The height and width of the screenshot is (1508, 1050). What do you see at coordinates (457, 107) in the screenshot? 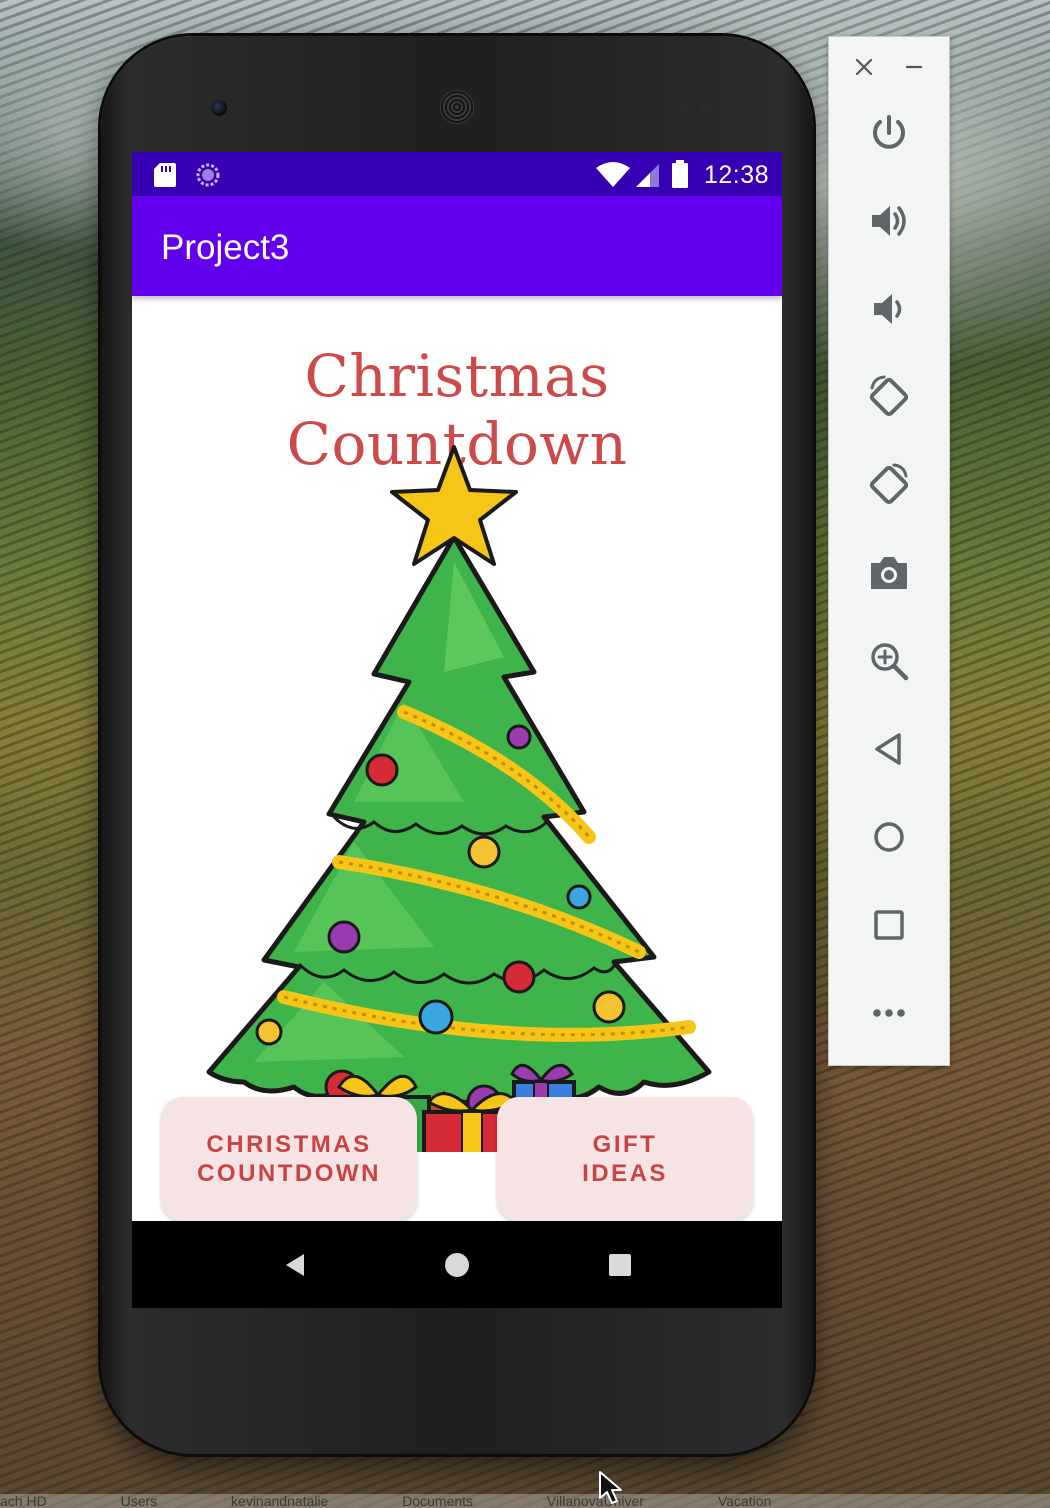
I see `speaker-grille` at bounding box center [457, 107].